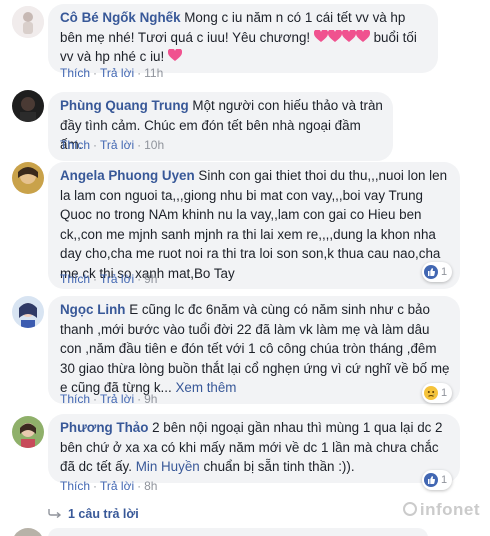 The image size is (490, 536). I want to click on replies-count-label: 1 câu trả lời, so click(103, 514).